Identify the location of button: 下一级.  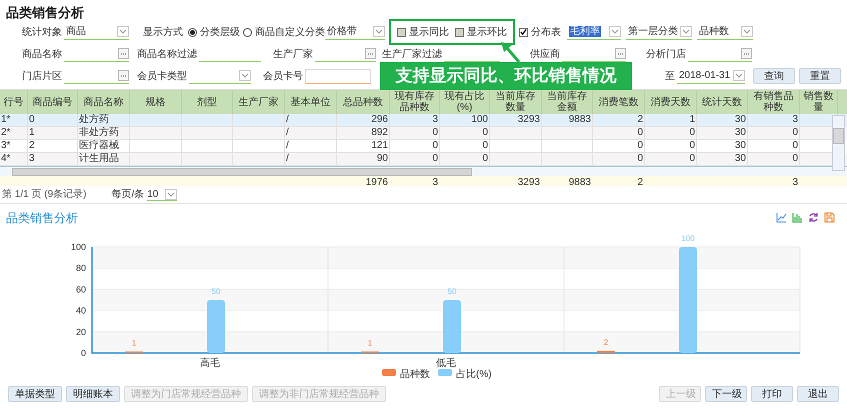
(726, 394).